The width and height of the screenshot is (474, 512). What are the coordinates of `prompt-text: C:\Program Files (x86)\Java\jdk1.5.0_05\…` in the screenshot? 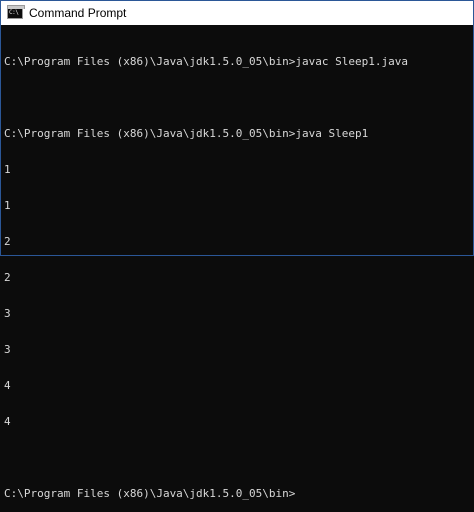 It's located at (150, 493).